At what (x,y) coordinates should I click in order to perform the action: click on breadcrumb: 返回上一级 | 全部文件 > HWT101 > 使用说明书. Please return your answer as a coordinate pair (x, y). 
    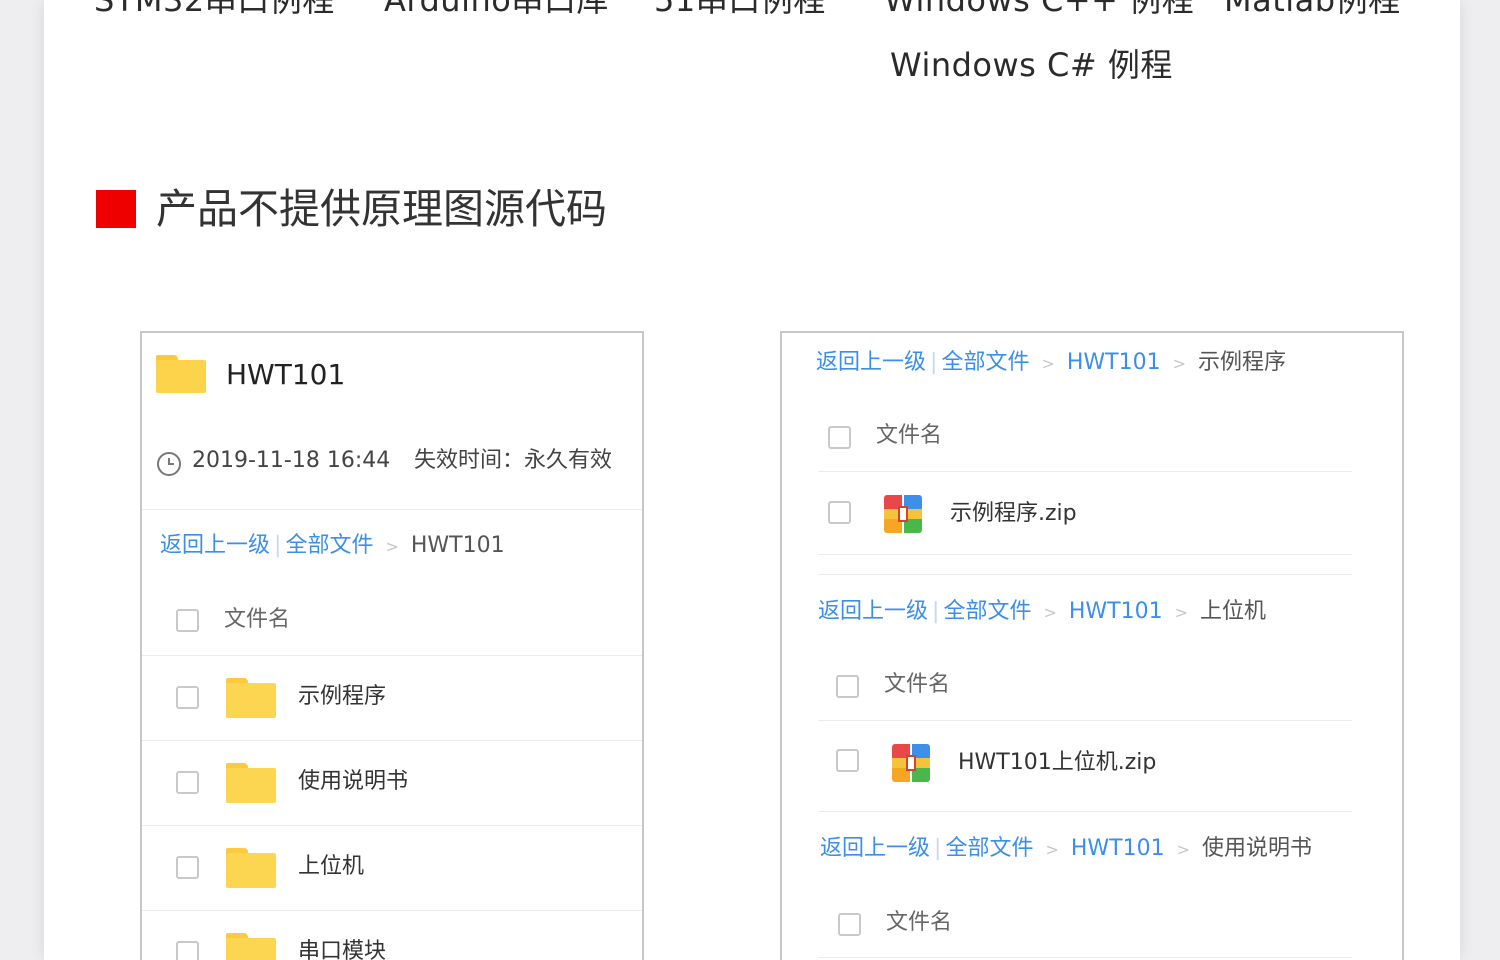
    Looking at the image, I should click on (1066, 849).